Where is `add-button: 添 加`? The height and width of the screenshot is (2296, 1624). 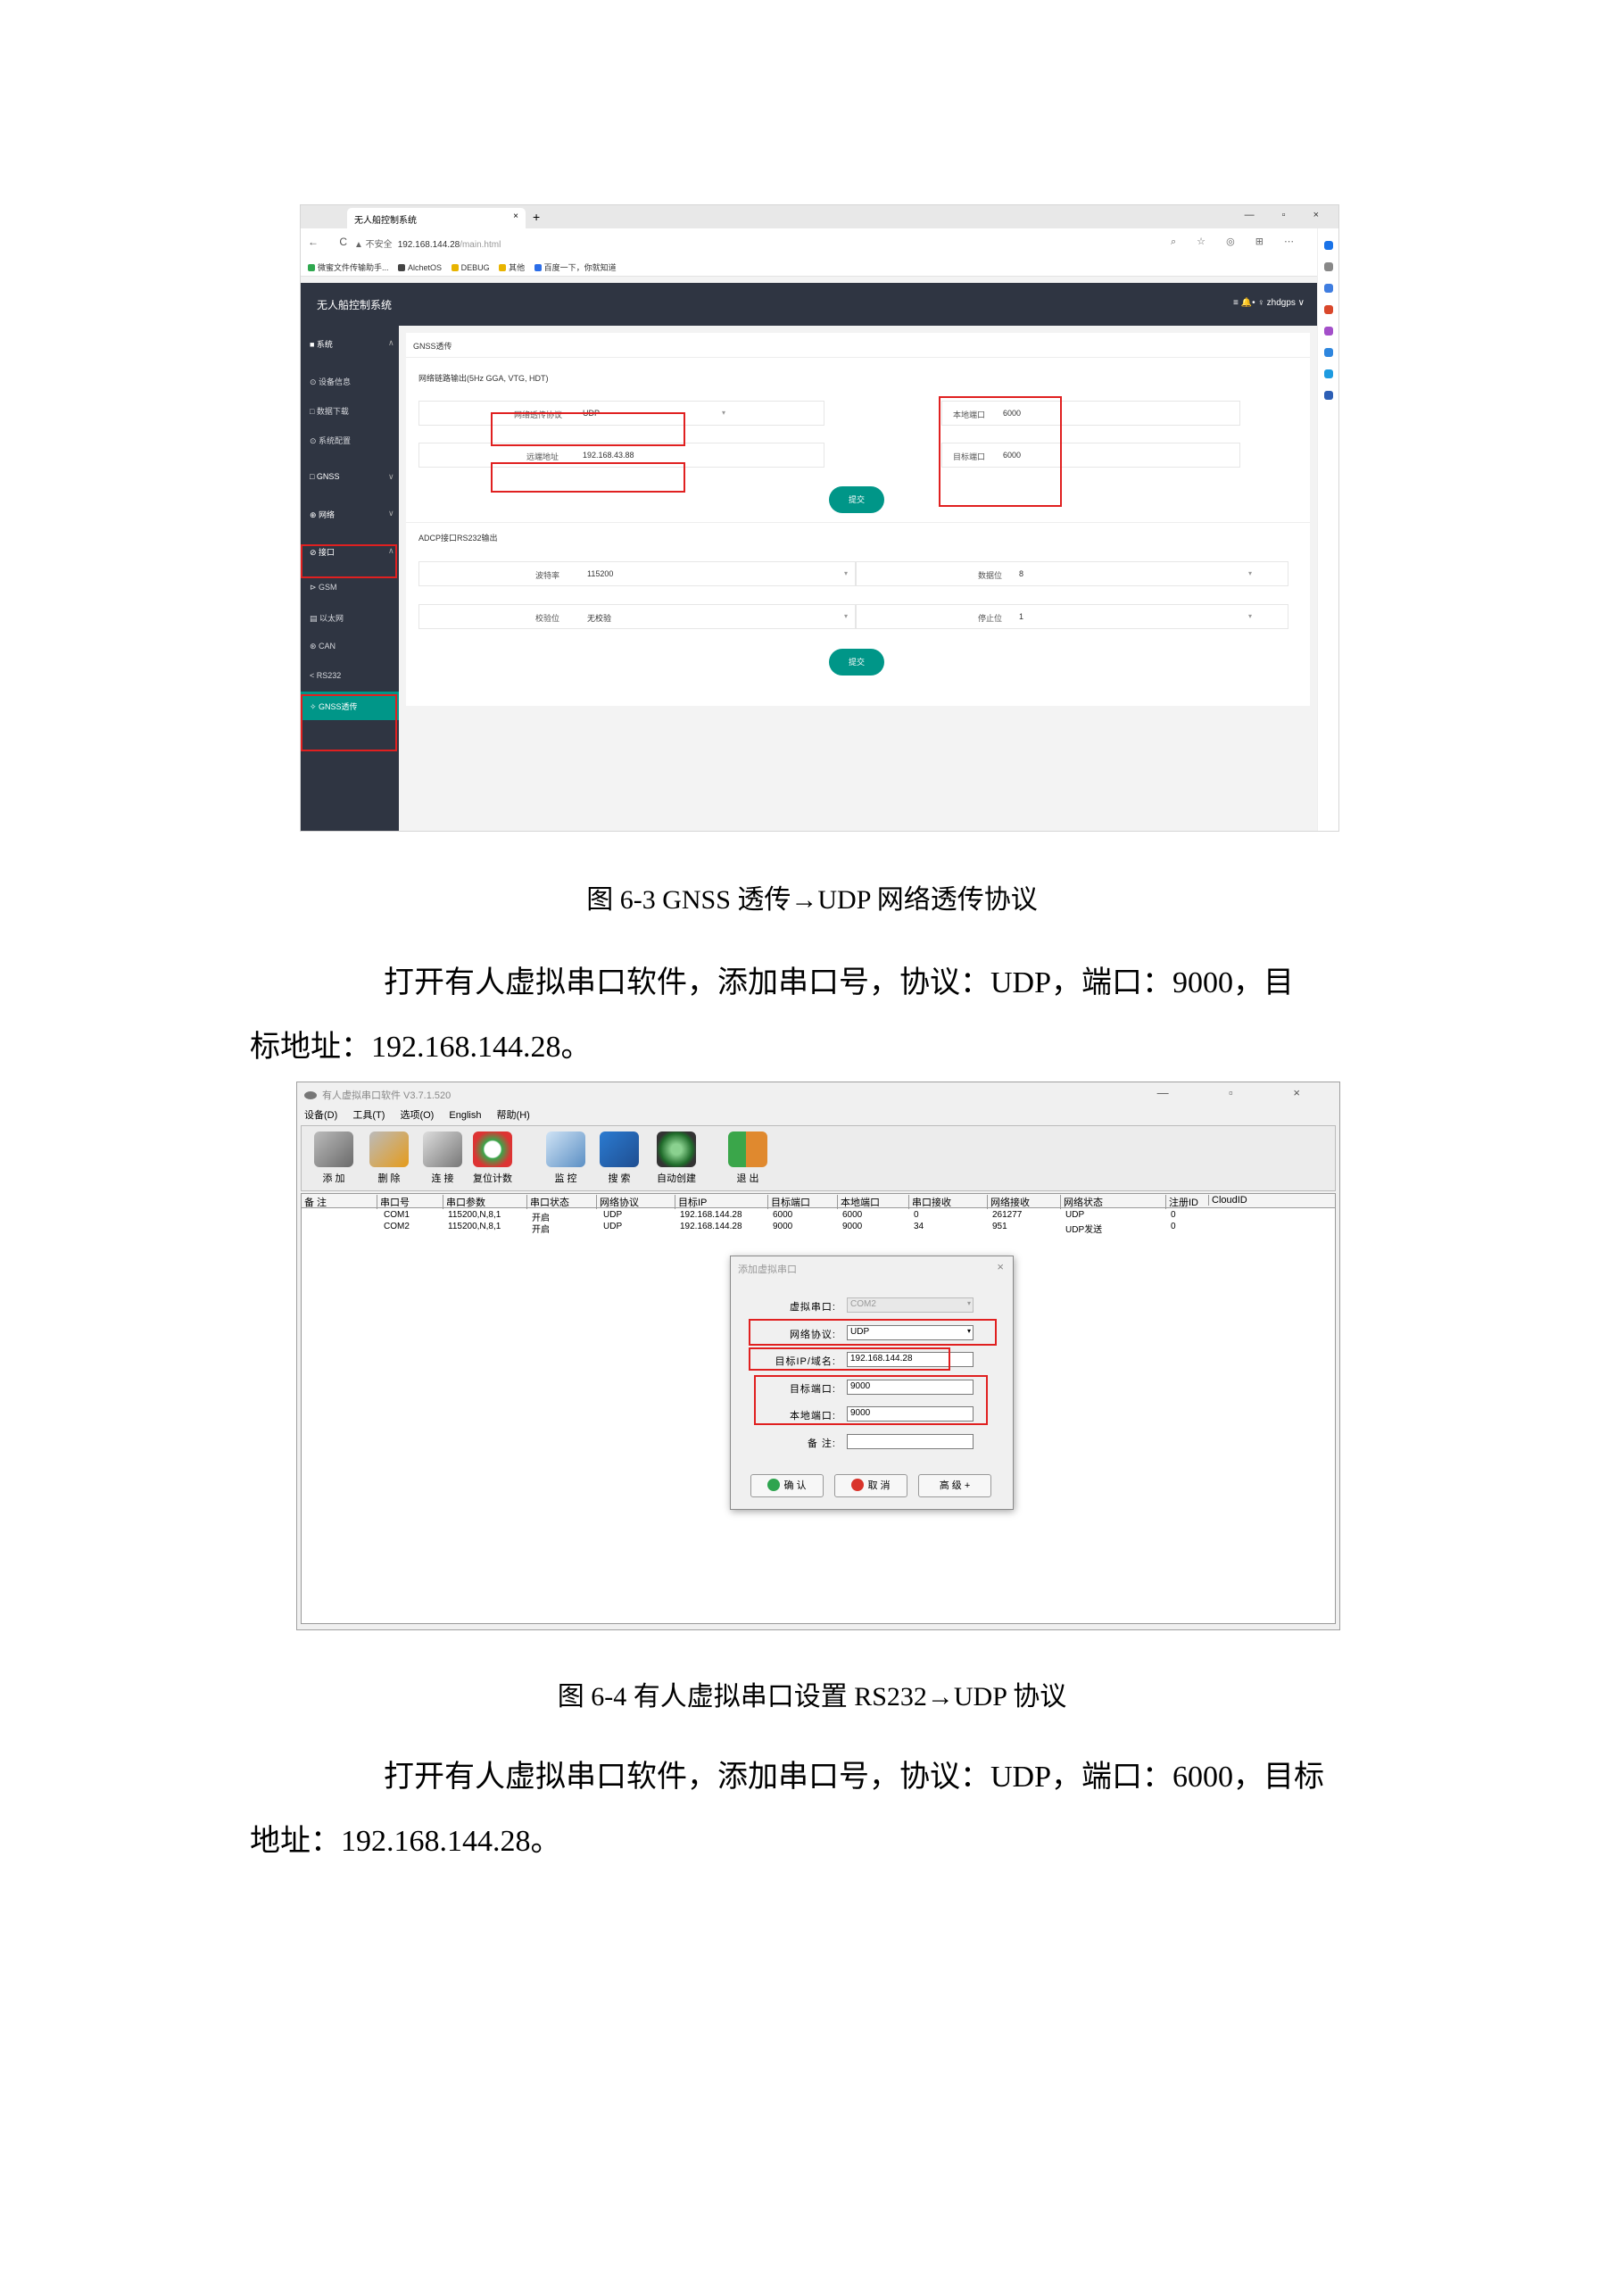 add-button: 添 加 is located at coordinates (333, 1159).